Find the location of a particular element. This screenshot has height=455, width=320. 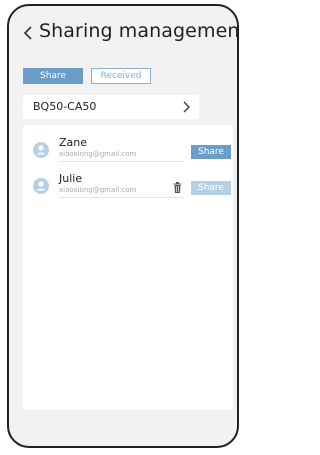

trash-icon is located at coordinates (177, 187).